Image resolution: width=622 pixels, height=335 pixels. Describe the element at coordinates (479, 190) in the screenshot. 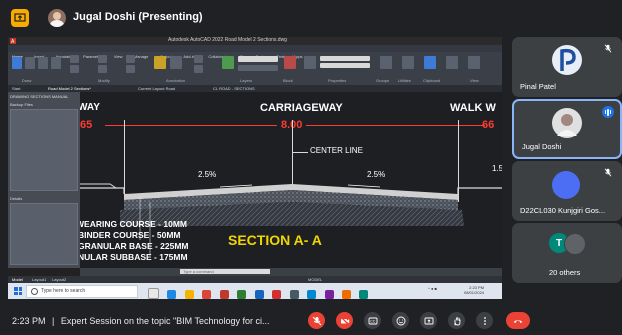

I see `right-curb` at that location.